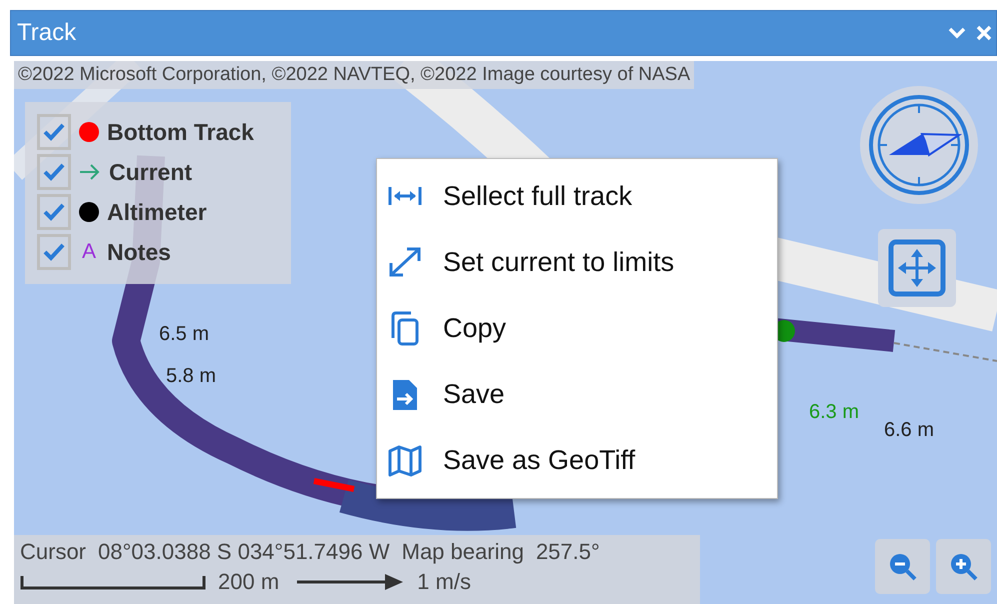 The width and height of the screenshot is (997, 604). I want to click on notes-symbol: A, so click(88, 252).